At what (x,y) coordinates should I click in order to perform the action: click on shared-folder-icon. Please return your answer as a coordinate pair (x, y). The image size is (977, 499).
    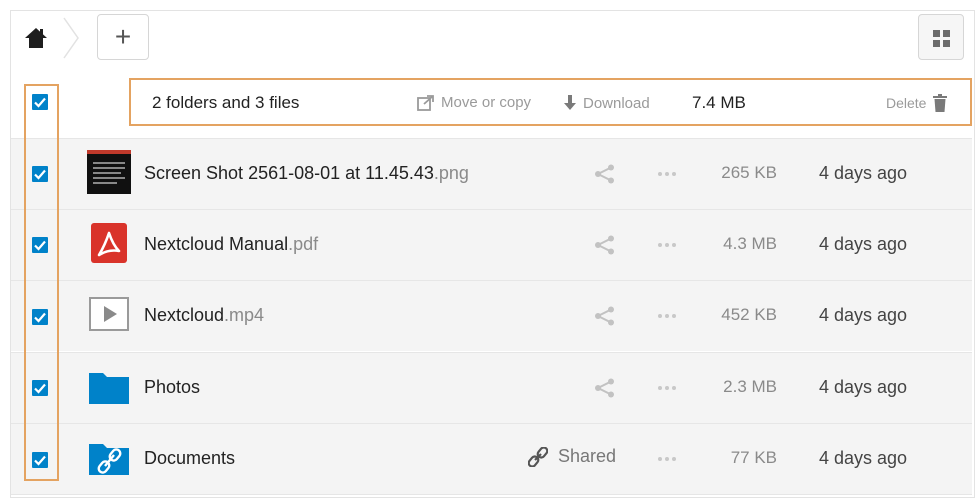
    Looking at the image, I should click on (109, 459).